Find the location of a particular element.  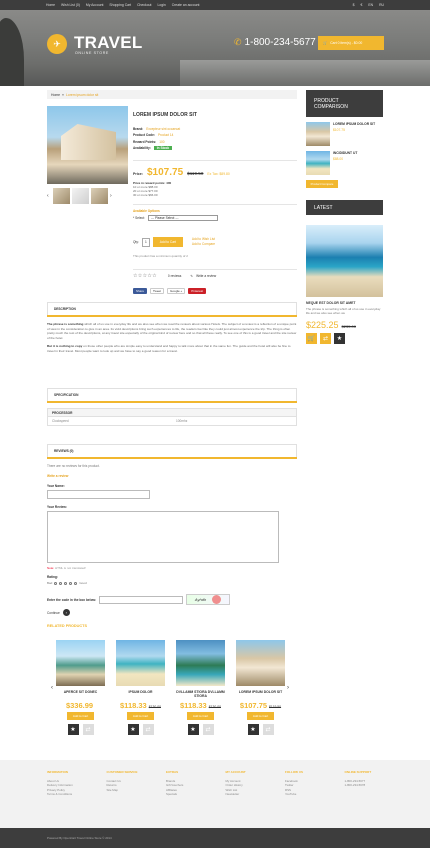

plane-icon: ✈ is located at coordinates (57, 44).